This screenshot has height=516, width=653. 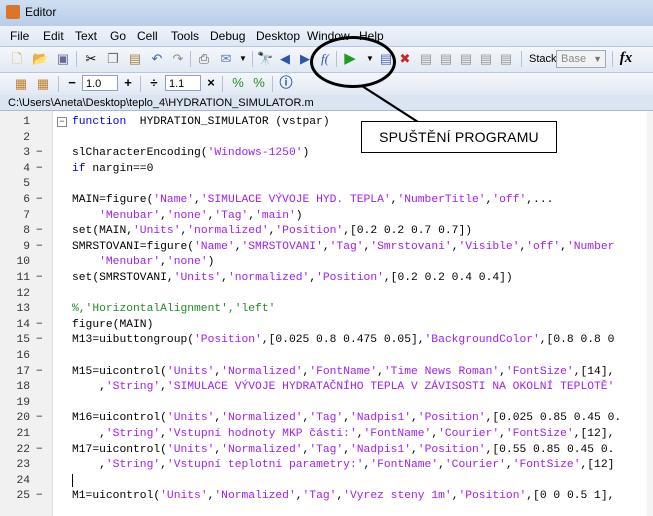 What do you see at coordinates (353, 62) in the screenshot?
I see `run-highlight-ellipse` at bounding box center [353, 62].